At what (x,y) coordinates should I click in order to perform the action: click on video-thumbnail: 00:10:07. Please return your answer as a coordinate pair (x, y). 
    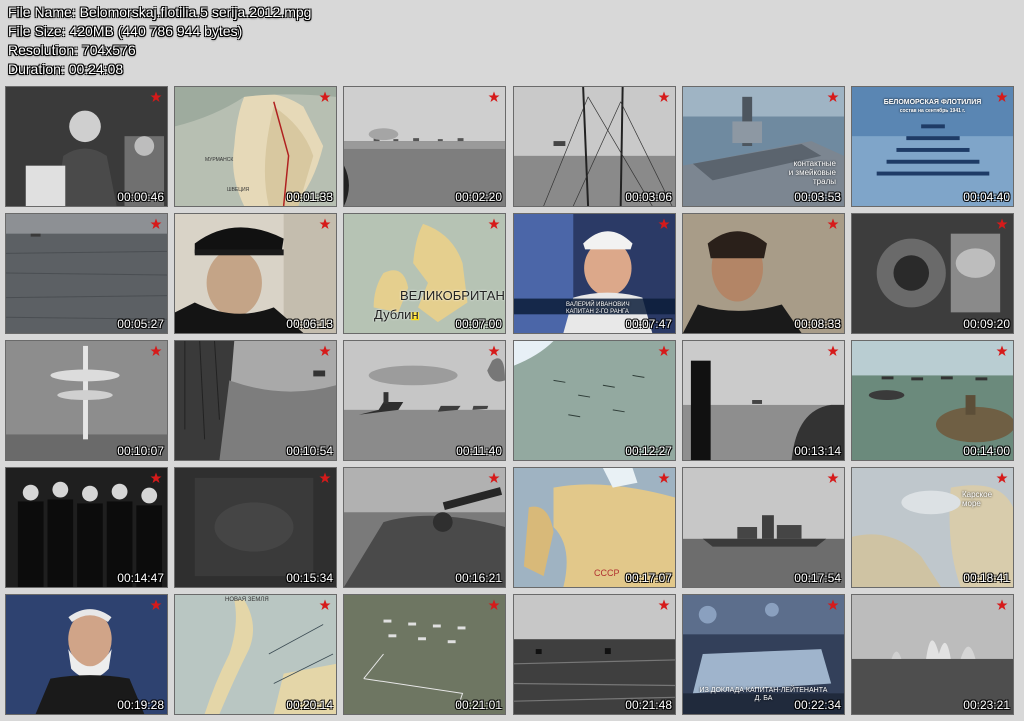
    Looking at the image, I should click on (86, 400).